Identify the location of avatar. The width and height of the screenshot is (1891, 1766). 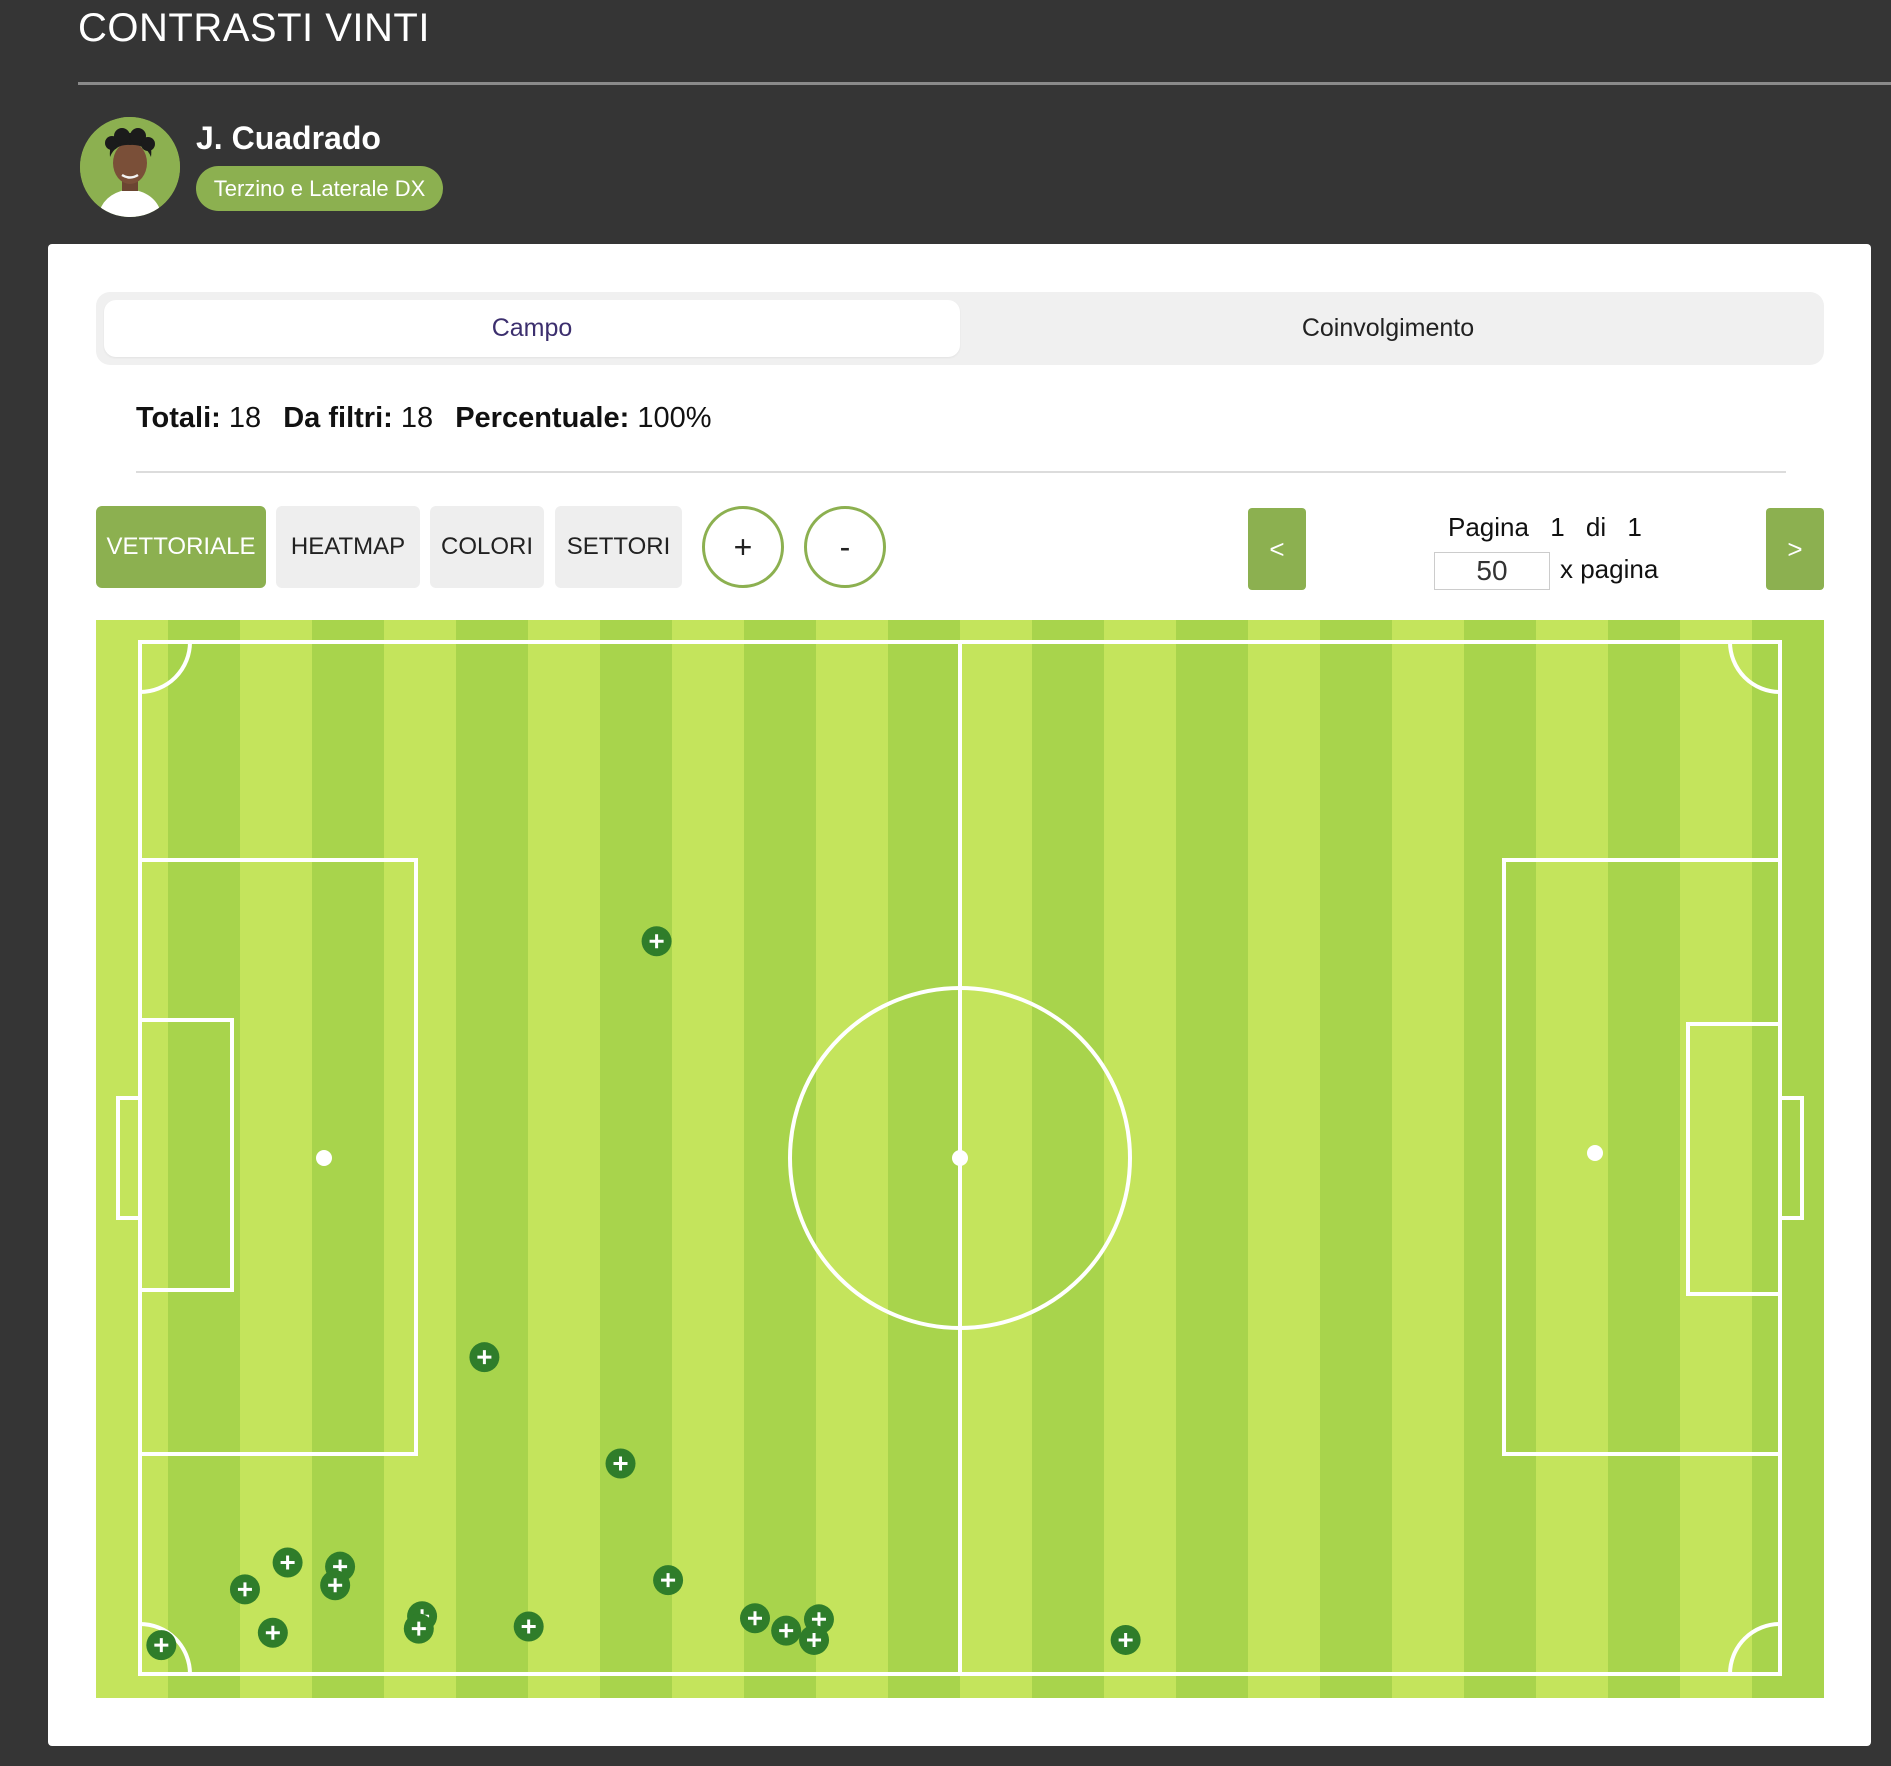
(130, 167).